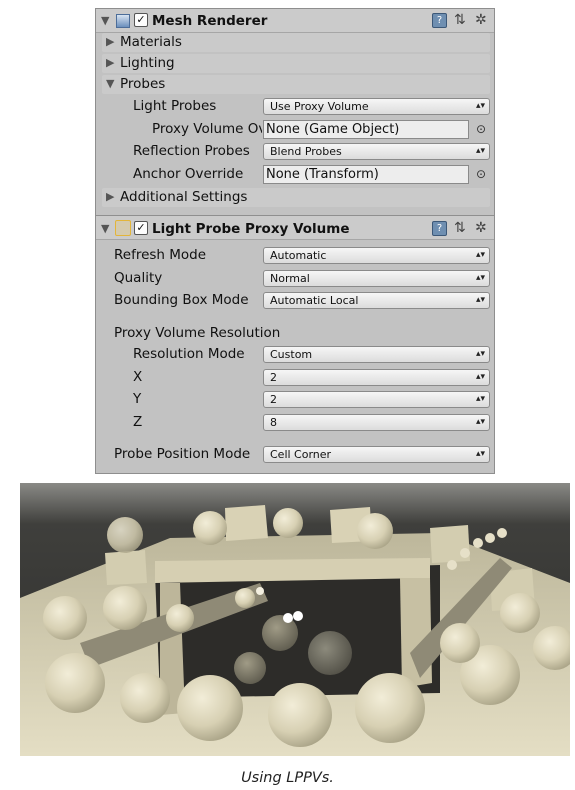  What do you see at coordinates (298, 255) in the screenshot?
I see `refresh-mode-value: Automatic` at bounding box center [298, 255].